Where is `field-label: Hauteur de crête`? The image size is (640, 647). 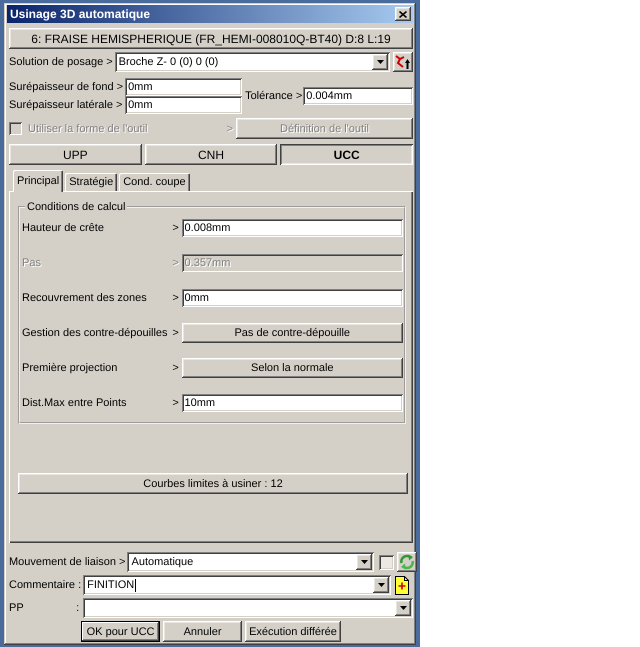 field-label: Hauteur de crête is located at coordinates (63, 228).